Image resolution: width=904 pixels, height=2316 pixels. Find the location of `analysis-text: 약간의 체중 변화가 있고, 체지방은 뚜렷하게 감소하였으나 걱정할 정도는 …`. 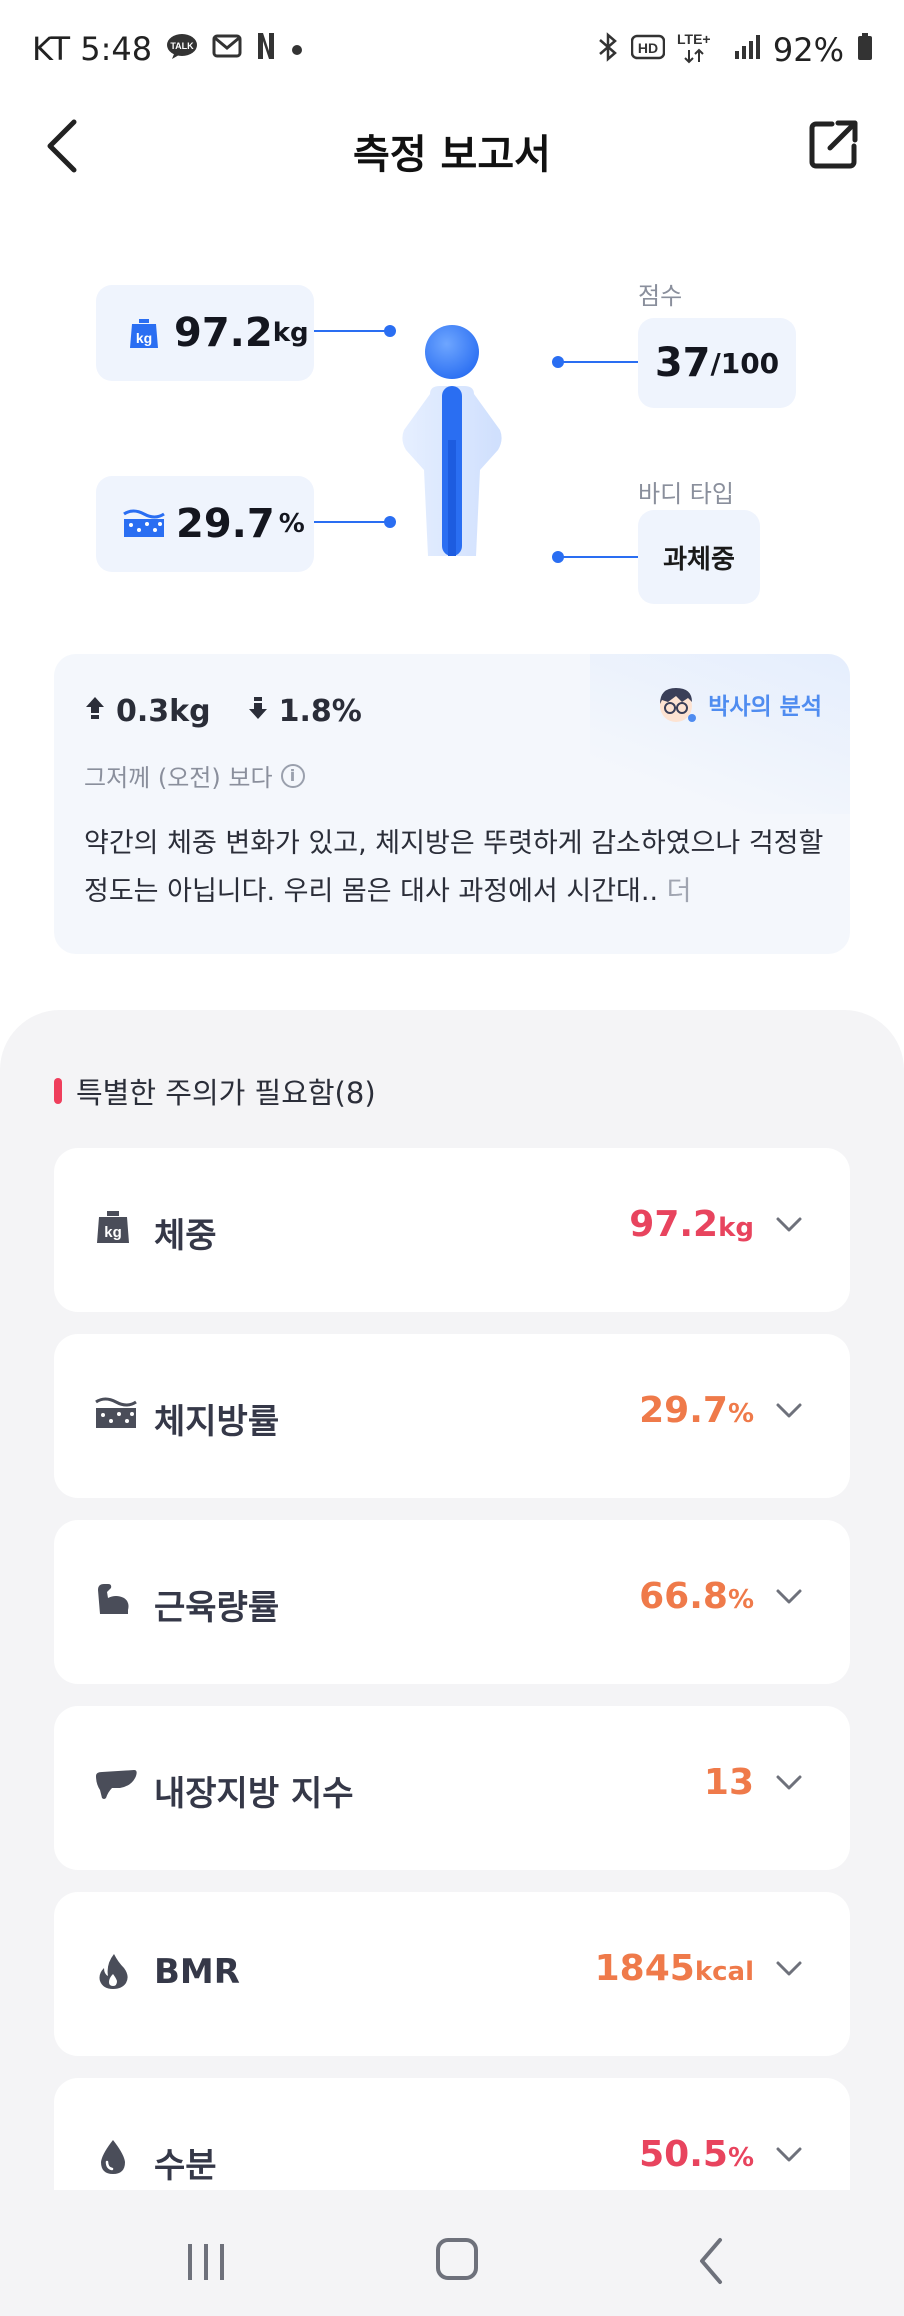

analysis-text: 약간의 체중 변화가 있고, 체지방은 뚜렷하게 감소하였으나 걱정할 정도는 … is located at coordinates (454, 867).